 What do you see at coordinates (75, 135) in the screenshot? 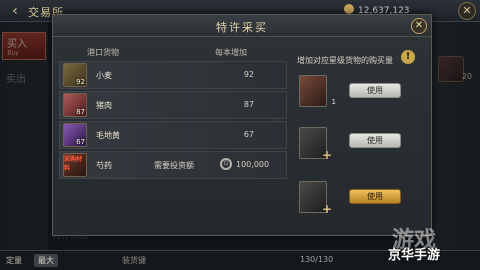
I see `foxglove-icon: 67` at bounding box center [75, 135].